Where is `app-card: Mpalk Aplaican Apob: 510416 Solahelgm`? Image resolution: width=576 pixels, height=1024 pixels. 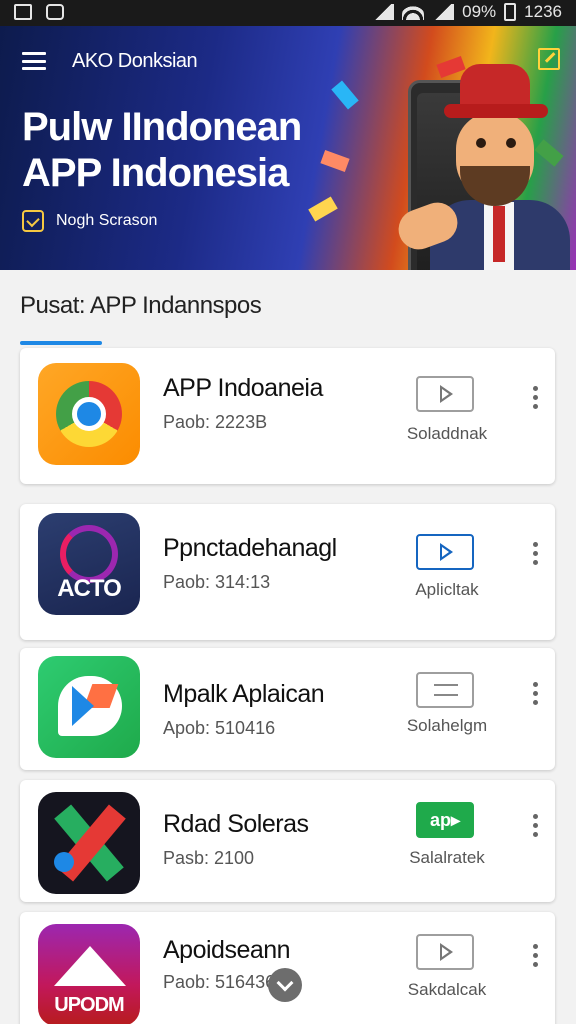 app-card: Mpalk Aplaican Apob: 510416 Solahelgm is located at coordinates (287, 709).